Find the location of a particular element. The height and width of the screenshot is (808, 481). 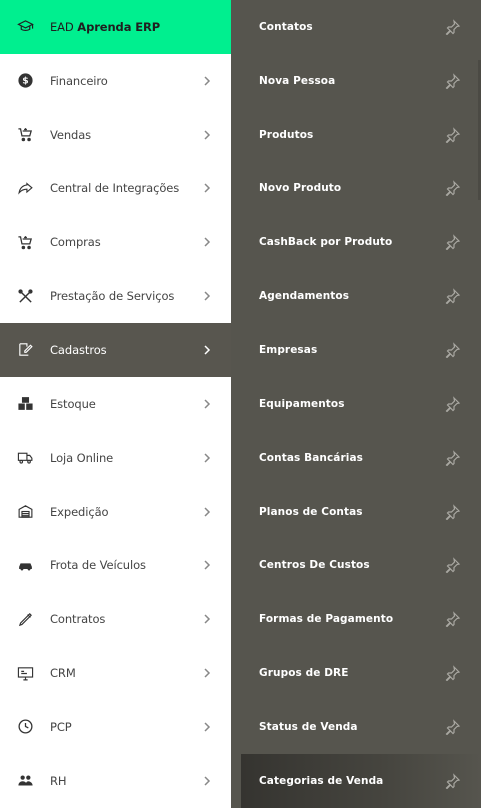

truck-icon is located at coordinates (25, 458).